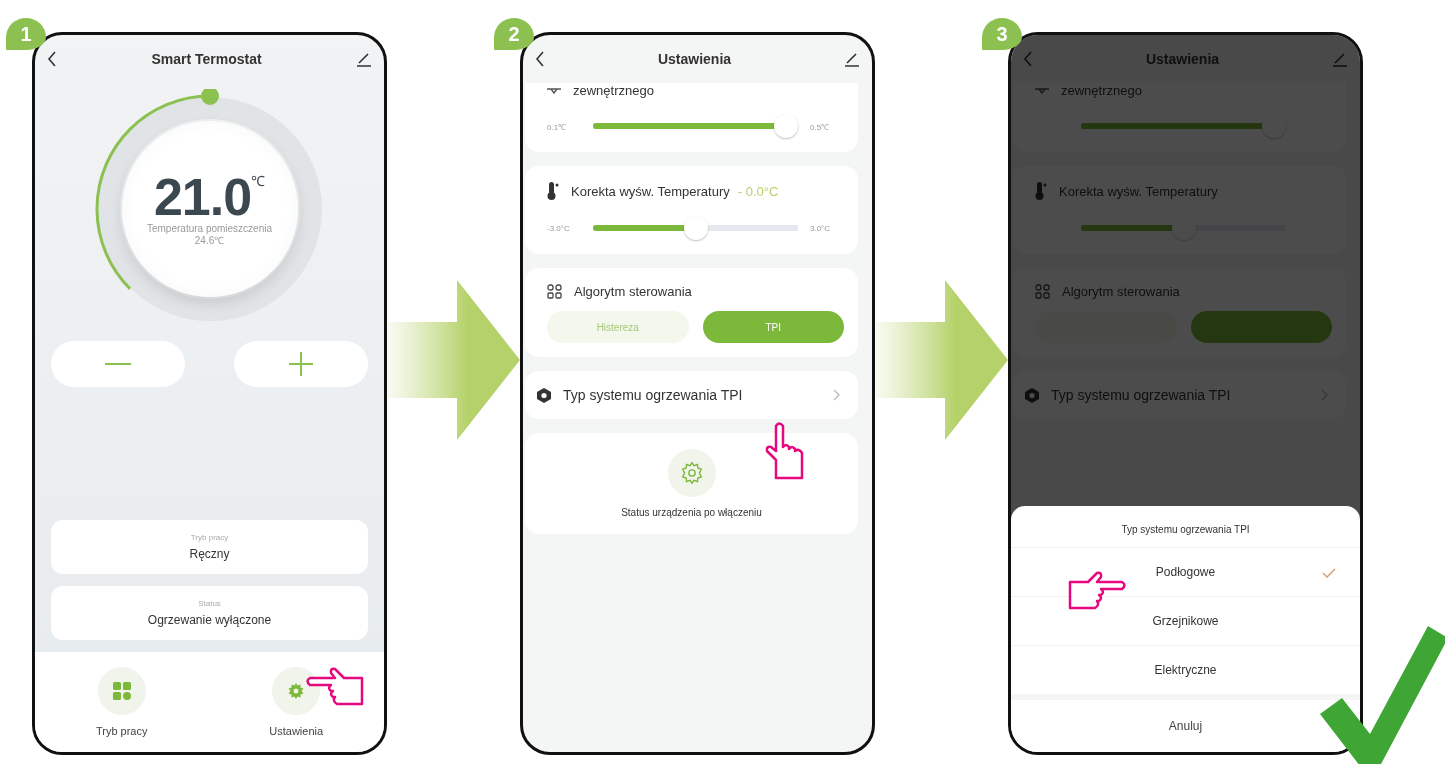  I want to click on plus-icon, so click(301, 364).